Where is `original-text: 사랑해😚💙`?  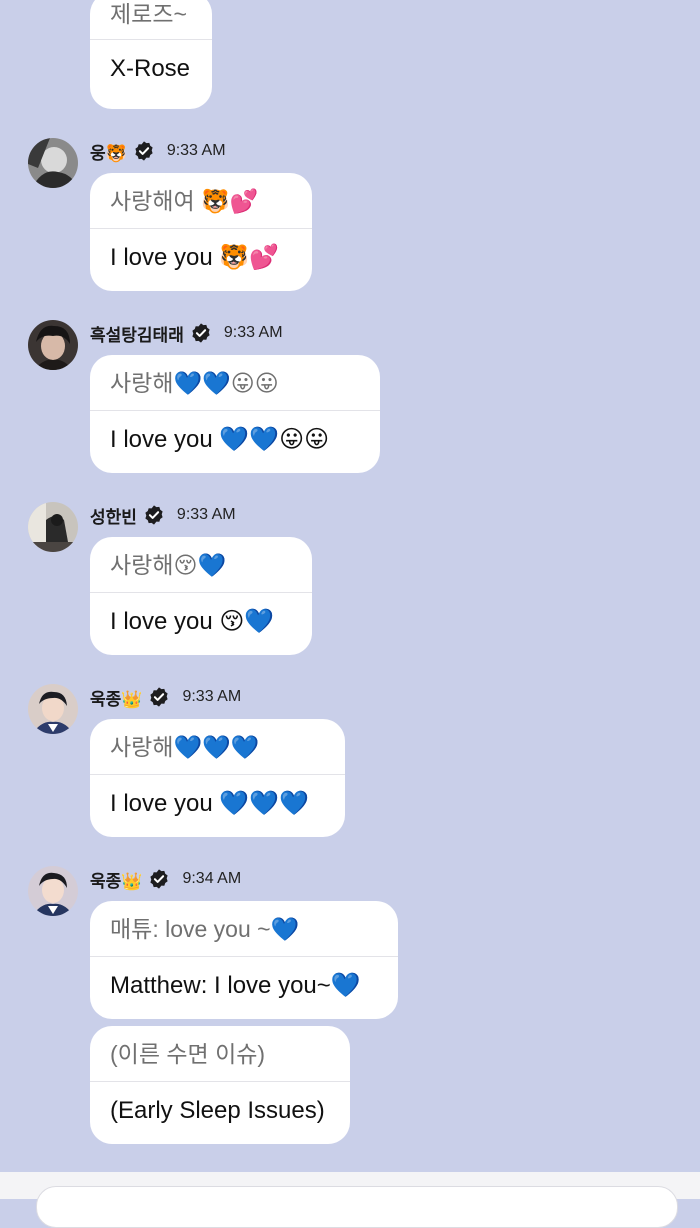 original-text: 사랑해😚💙 is located at coordinates (201, 565).